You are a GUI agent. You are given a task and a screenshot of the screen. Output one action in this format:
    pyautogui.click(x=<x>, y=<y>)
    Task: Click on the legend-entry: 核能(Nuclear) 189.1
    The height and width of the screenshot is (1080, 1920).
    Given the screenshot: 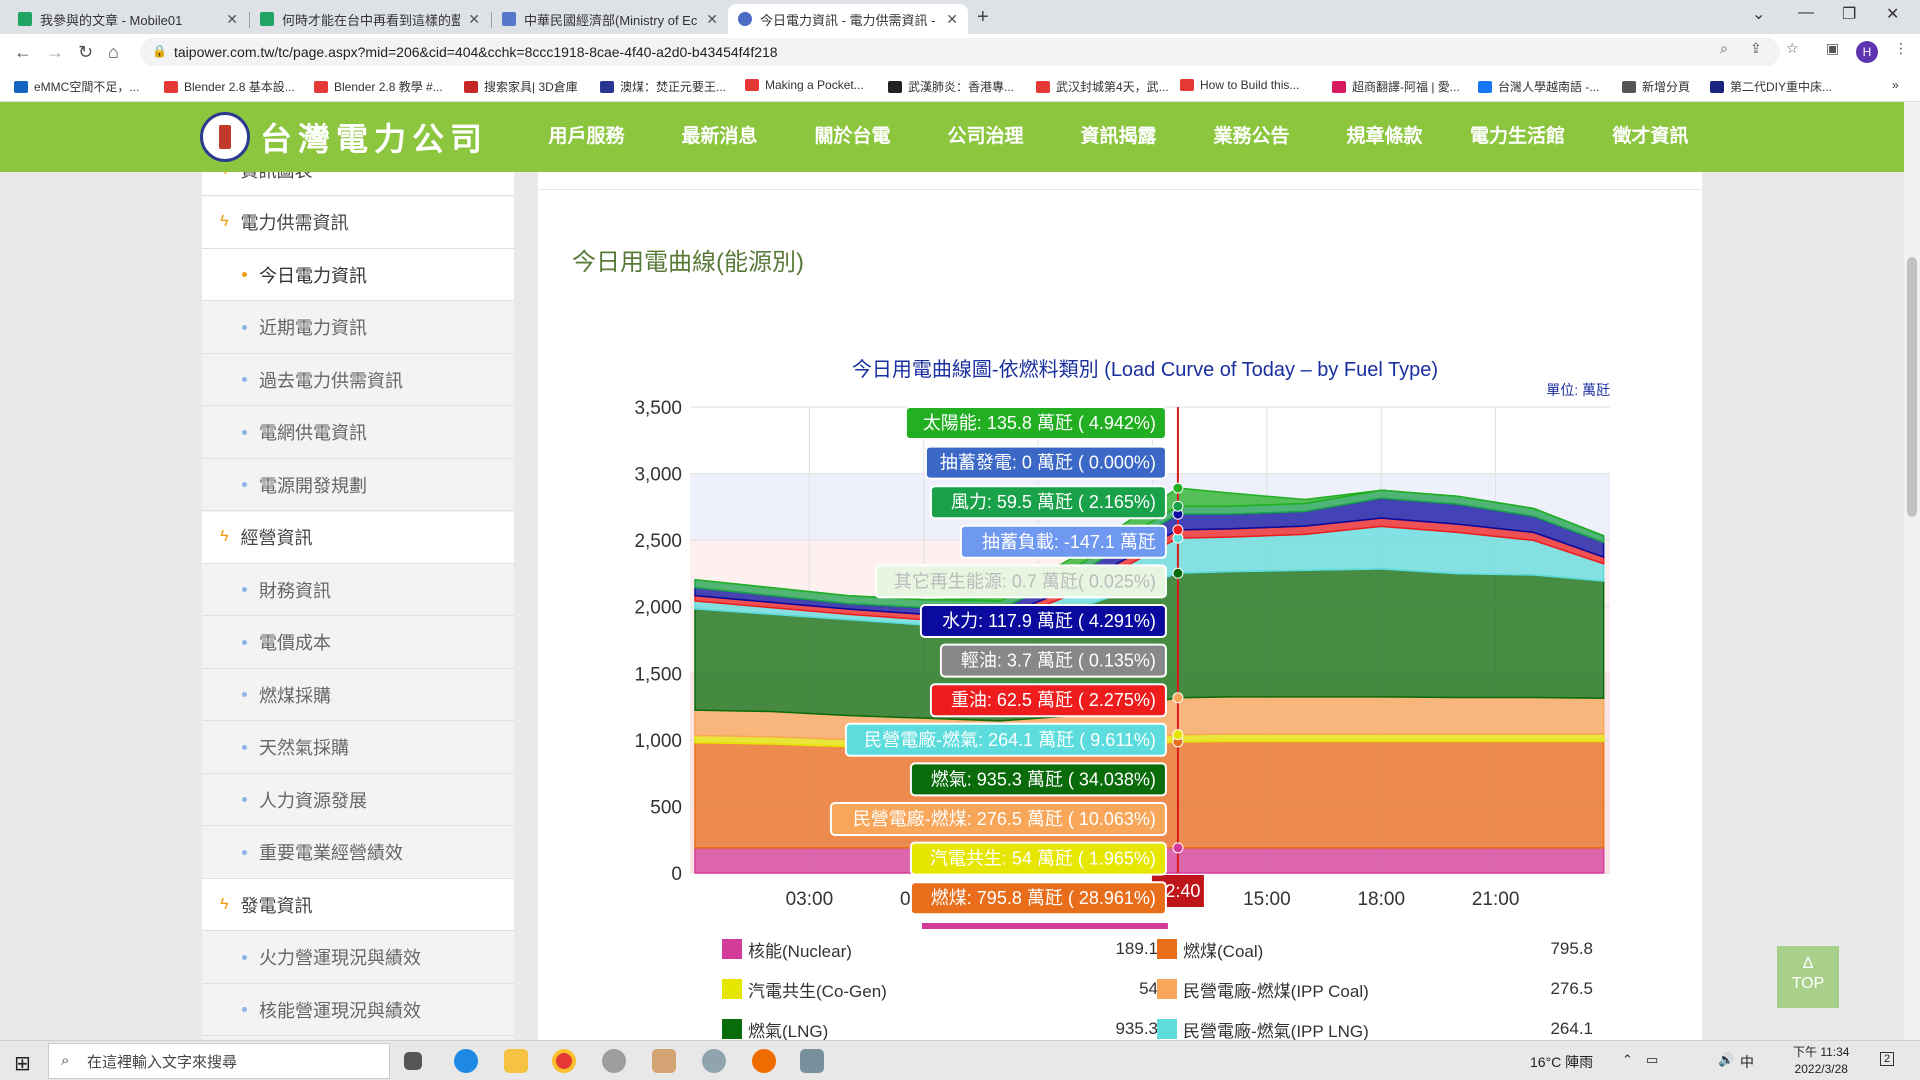 What is the action you would take?
    pyautogui.click(x=940, y=949)
    